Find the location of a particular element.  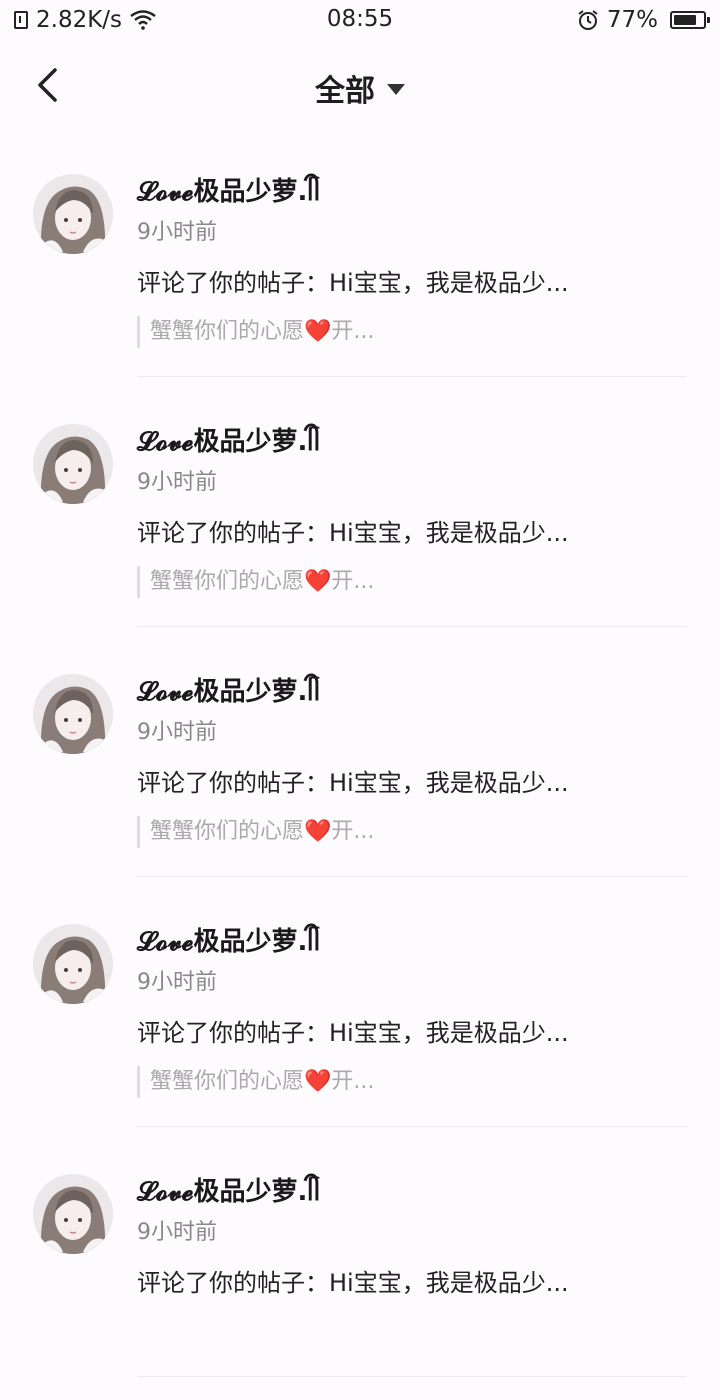

battery-percent: 77% is located at coordinates (632, 20).